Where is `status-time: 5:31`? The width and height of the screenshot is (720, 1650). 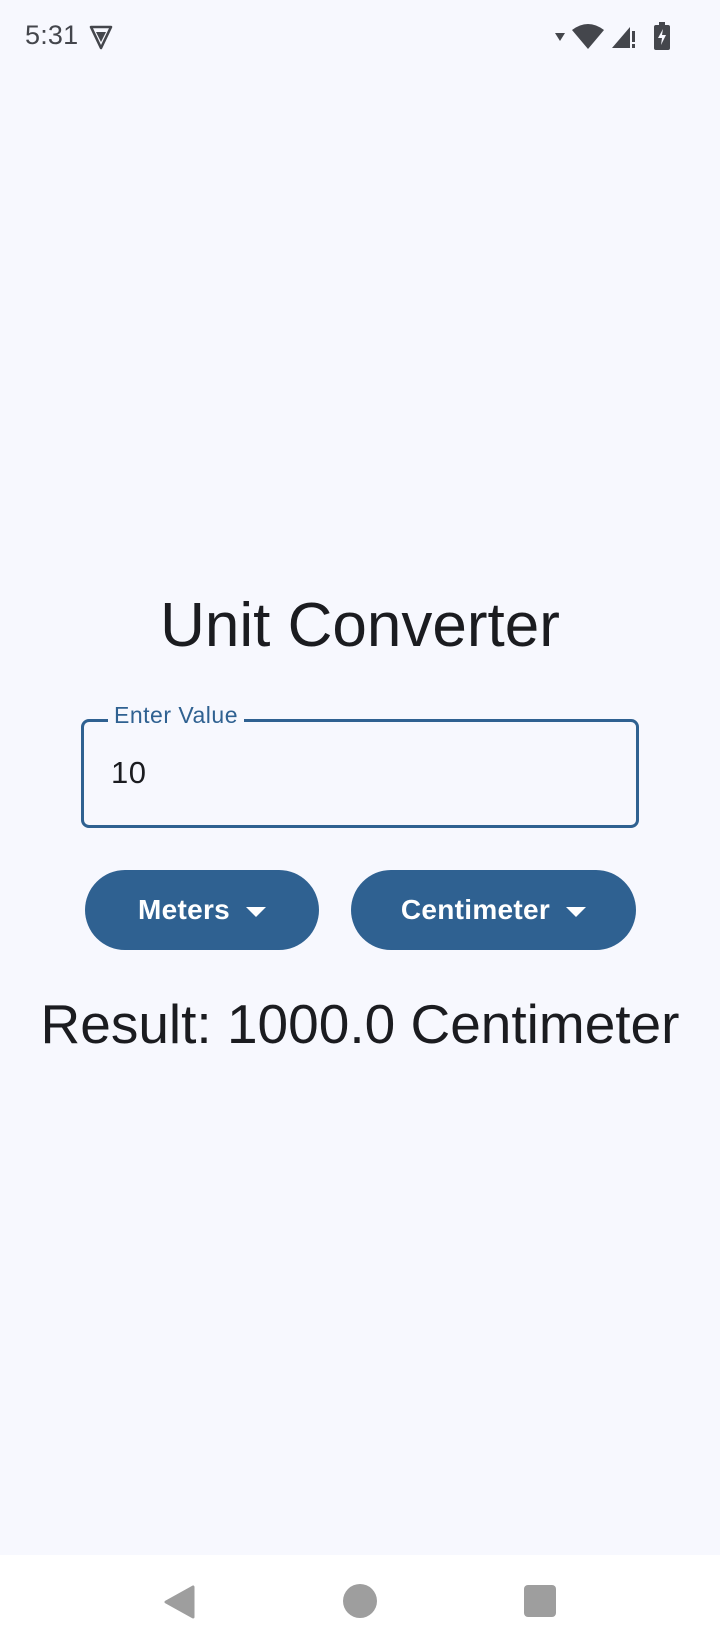 status-time: 5:31 is located at coordinates (52, 35).